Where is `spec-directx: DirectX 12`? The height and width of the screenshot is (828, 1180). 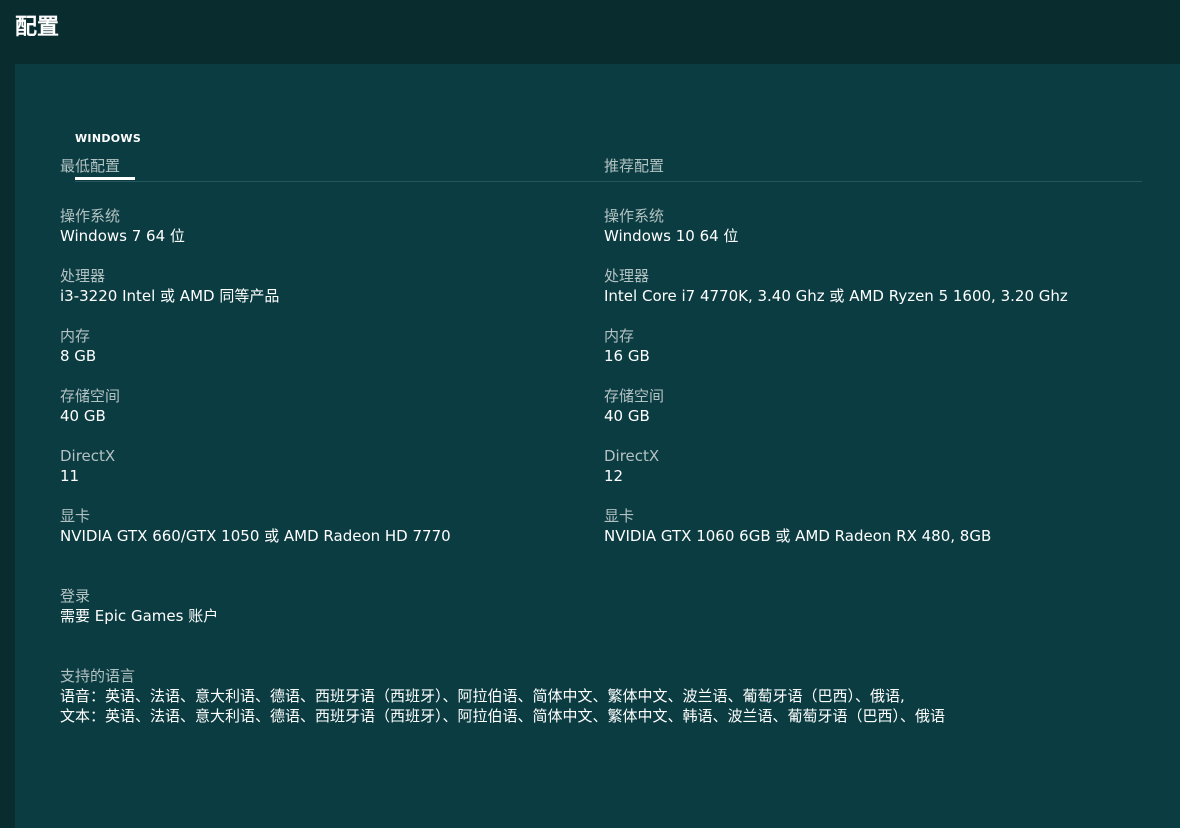 spec-directx: DirectX 12 is located at coordinates (864, 476).